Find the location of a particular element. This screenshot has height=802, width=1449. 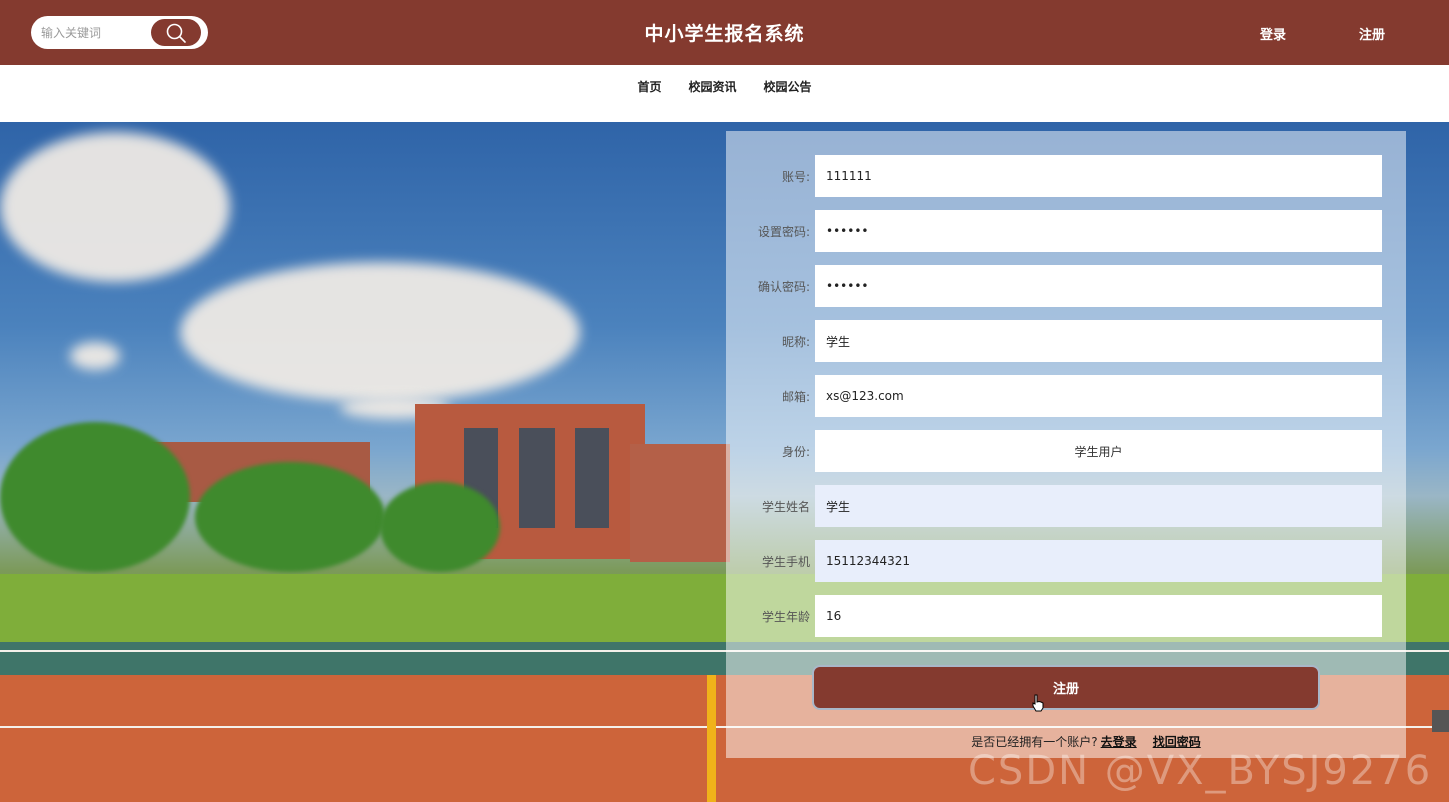

student-name-input is located at coordinates (1098, 506).